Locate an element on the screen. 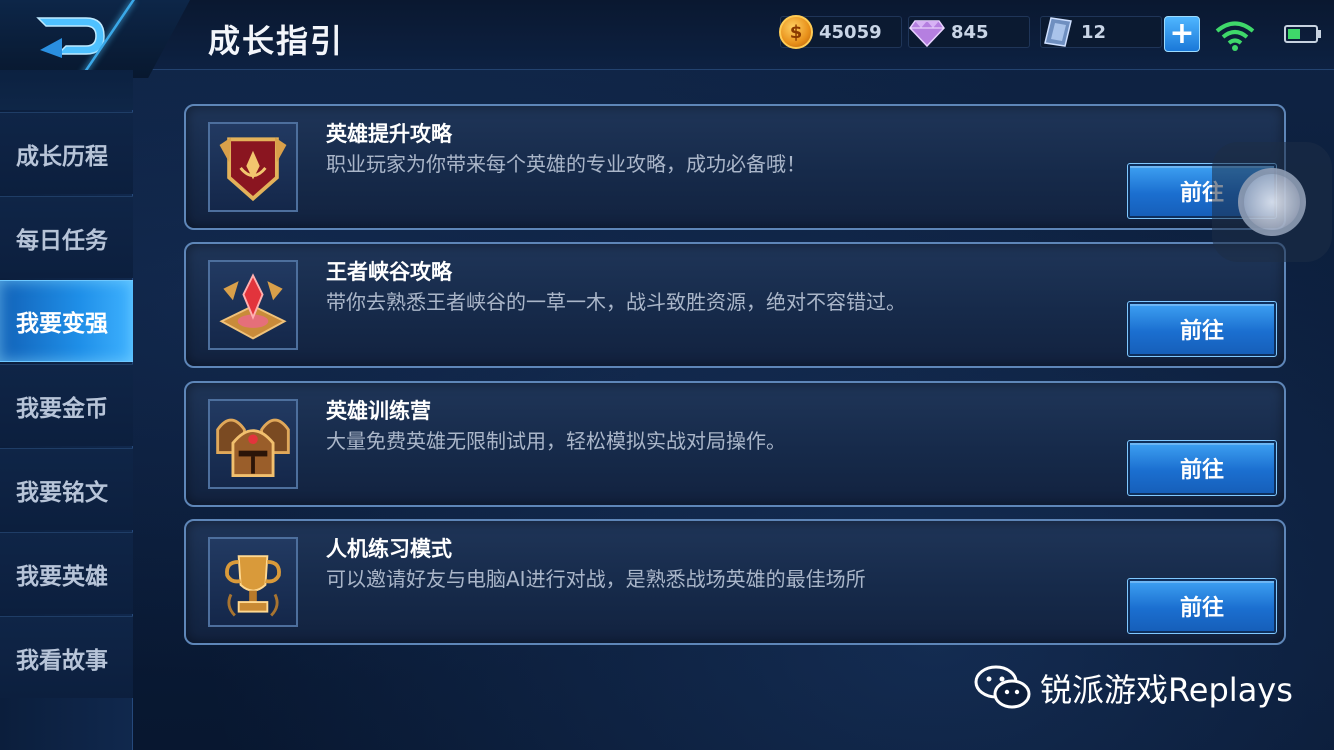  card-title: 英雄提升攻略 is located at coordinates (389, 134).